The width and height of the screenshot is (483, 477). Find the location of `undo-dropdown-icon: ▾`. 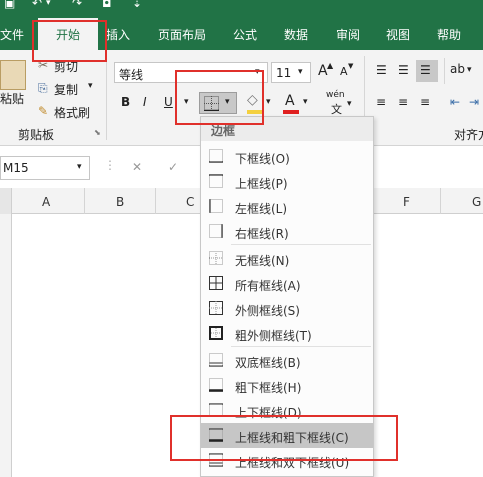

undo-dropdown-icon: ▾ is located at coordinates (48, 4).